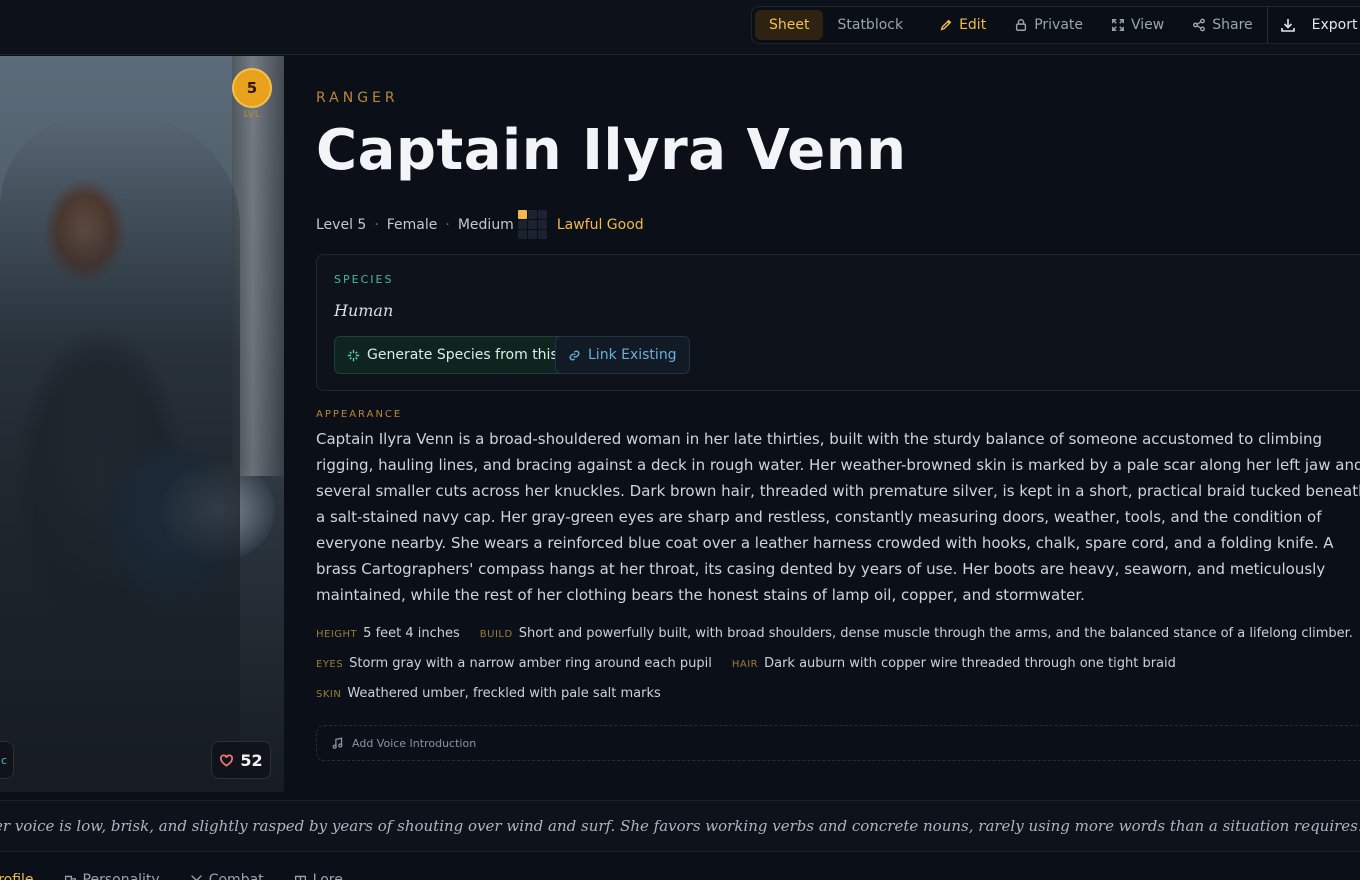  I want to click on character-name: Captain Ilyra Venn, so click(611, 150).